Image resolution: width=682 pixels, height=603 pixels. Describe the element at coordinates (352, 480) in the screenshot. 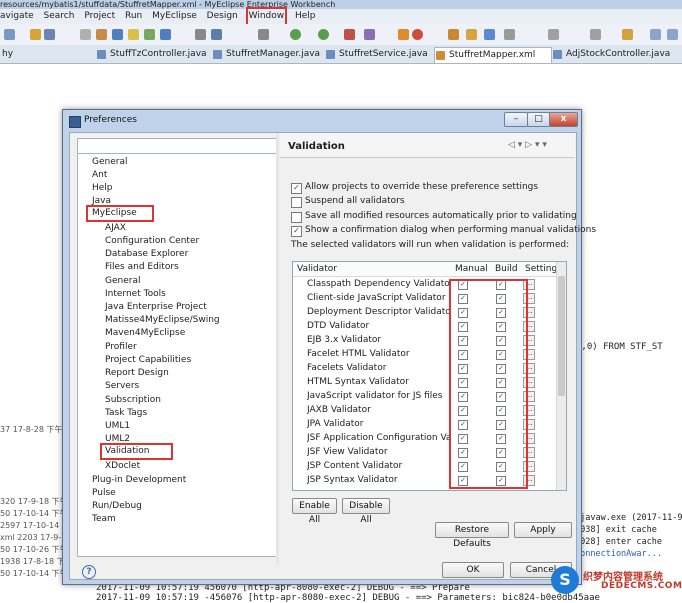

I see `validator-name: JSP Syntax Validator` at that location.